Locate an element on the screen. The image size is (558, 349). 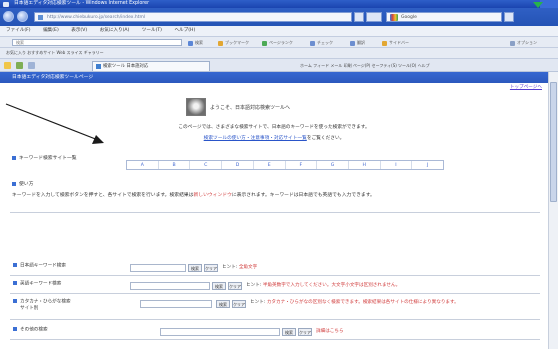
section-title: 使い方 is located at coordinates (26, 184).